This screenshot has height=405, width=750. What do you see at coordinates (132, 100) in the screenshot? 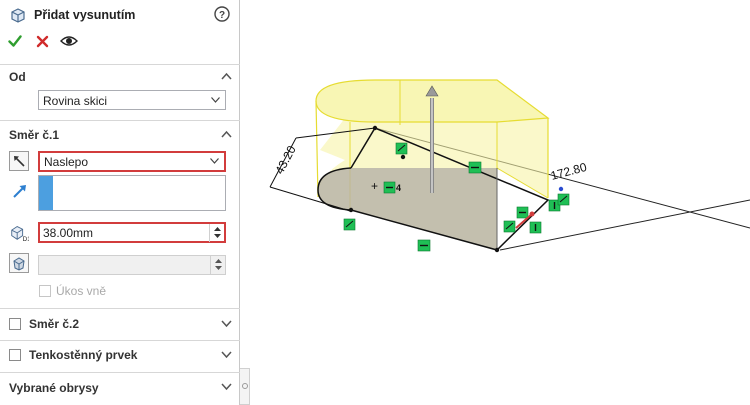
I see `start-condition-select: Rovina skici` at bounding box center [132, 100].